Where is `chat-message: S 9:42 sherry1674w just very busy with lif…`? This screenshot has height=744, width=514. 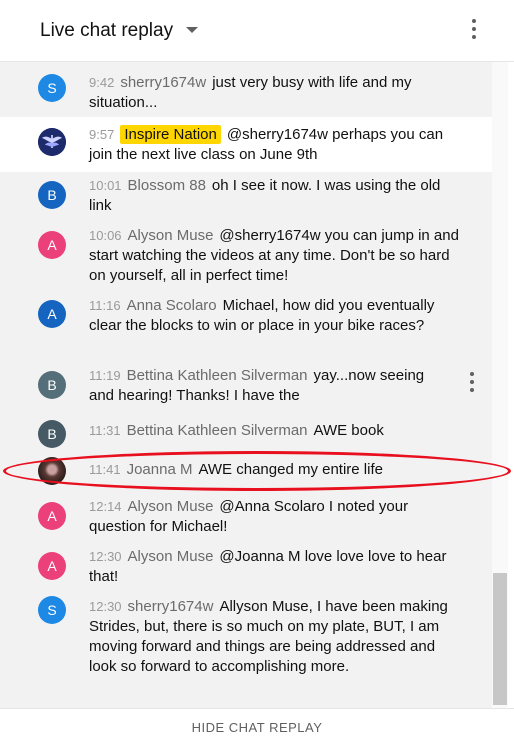 chat-message: S 9:42 sherry1674w just very busy with lif… is located at coordinates (246, 89).